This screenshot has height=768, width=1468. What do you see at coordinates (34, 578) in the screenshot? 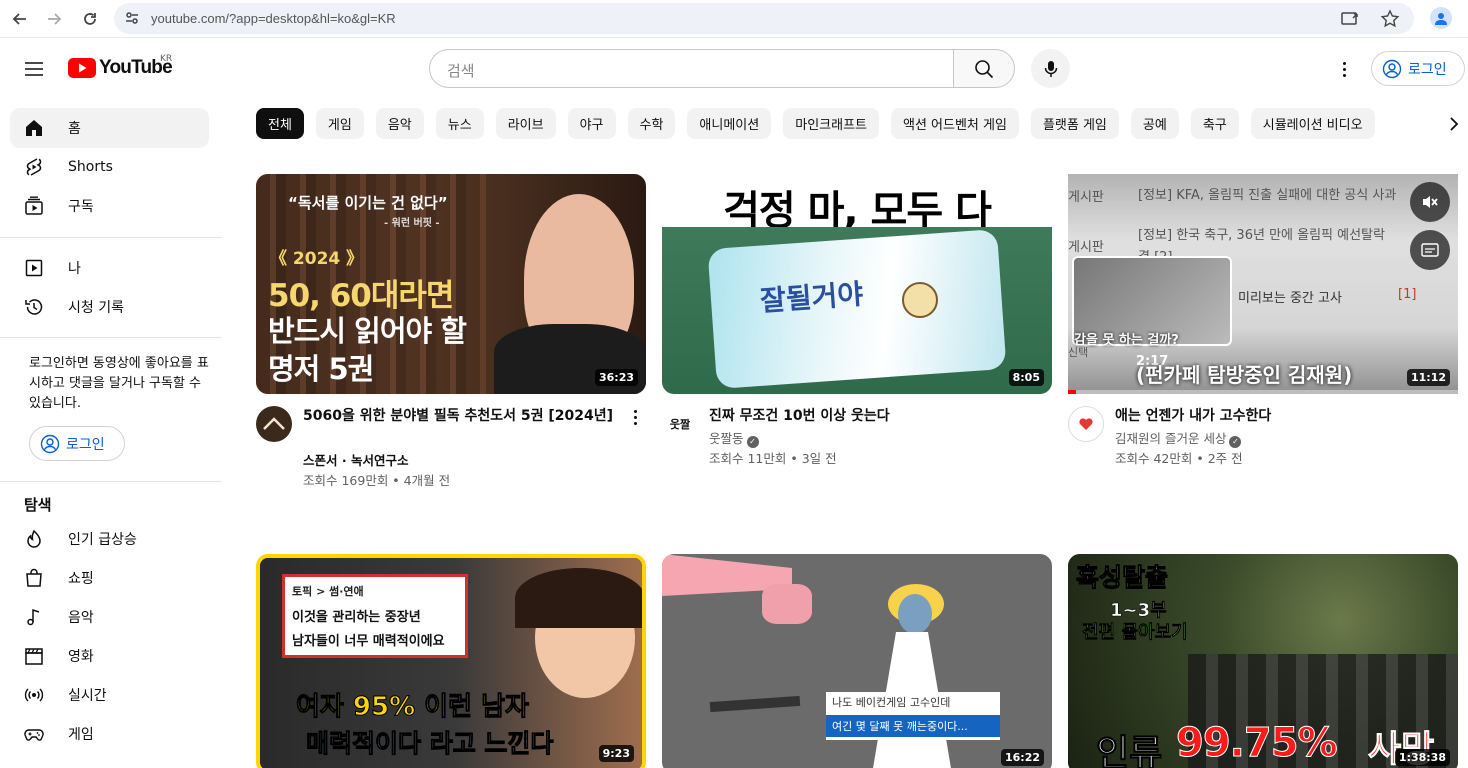
I see `shopping-icon` at bounding box center [34, 578].